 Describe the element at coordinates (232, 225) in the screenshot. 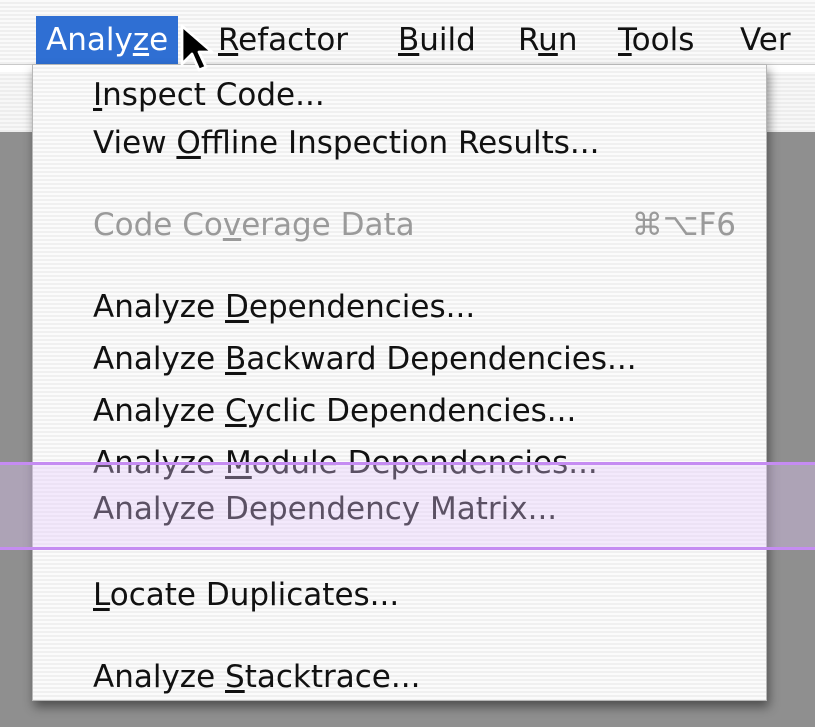

I see `menu-item-mnemonic: v` at that location.